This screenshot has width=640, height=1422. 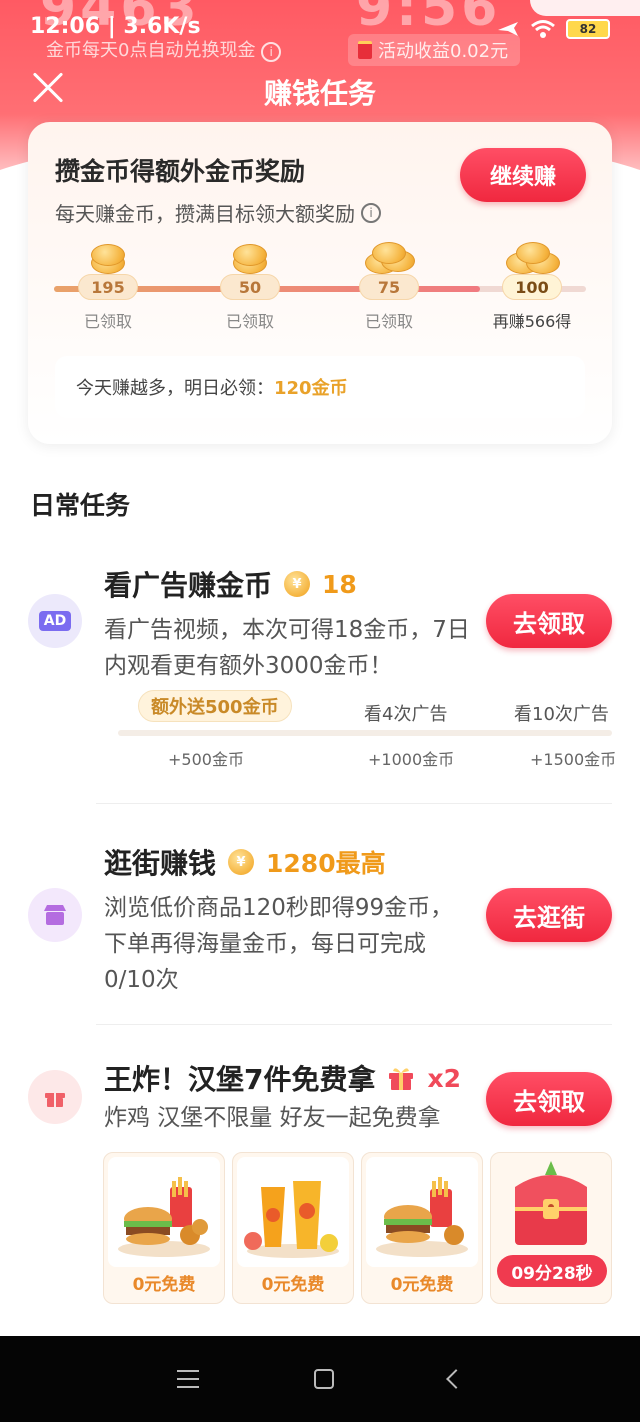 What do you see at coordinates (549, 915) in the screenshot?
I see `go-shopping-button: 去逛街` at bounding box center [549, 915].